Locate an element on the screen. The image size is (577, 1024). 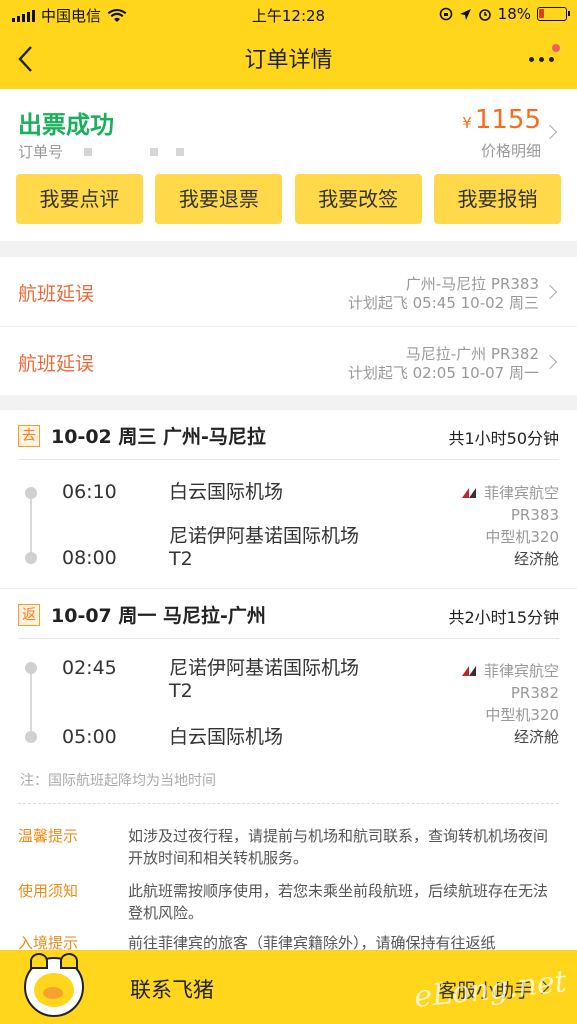
delay-row: 航班延误 马尼拉-广州 PR382 计划起飞 02:05 10-07 周一 is located at coordinates (288, 360).